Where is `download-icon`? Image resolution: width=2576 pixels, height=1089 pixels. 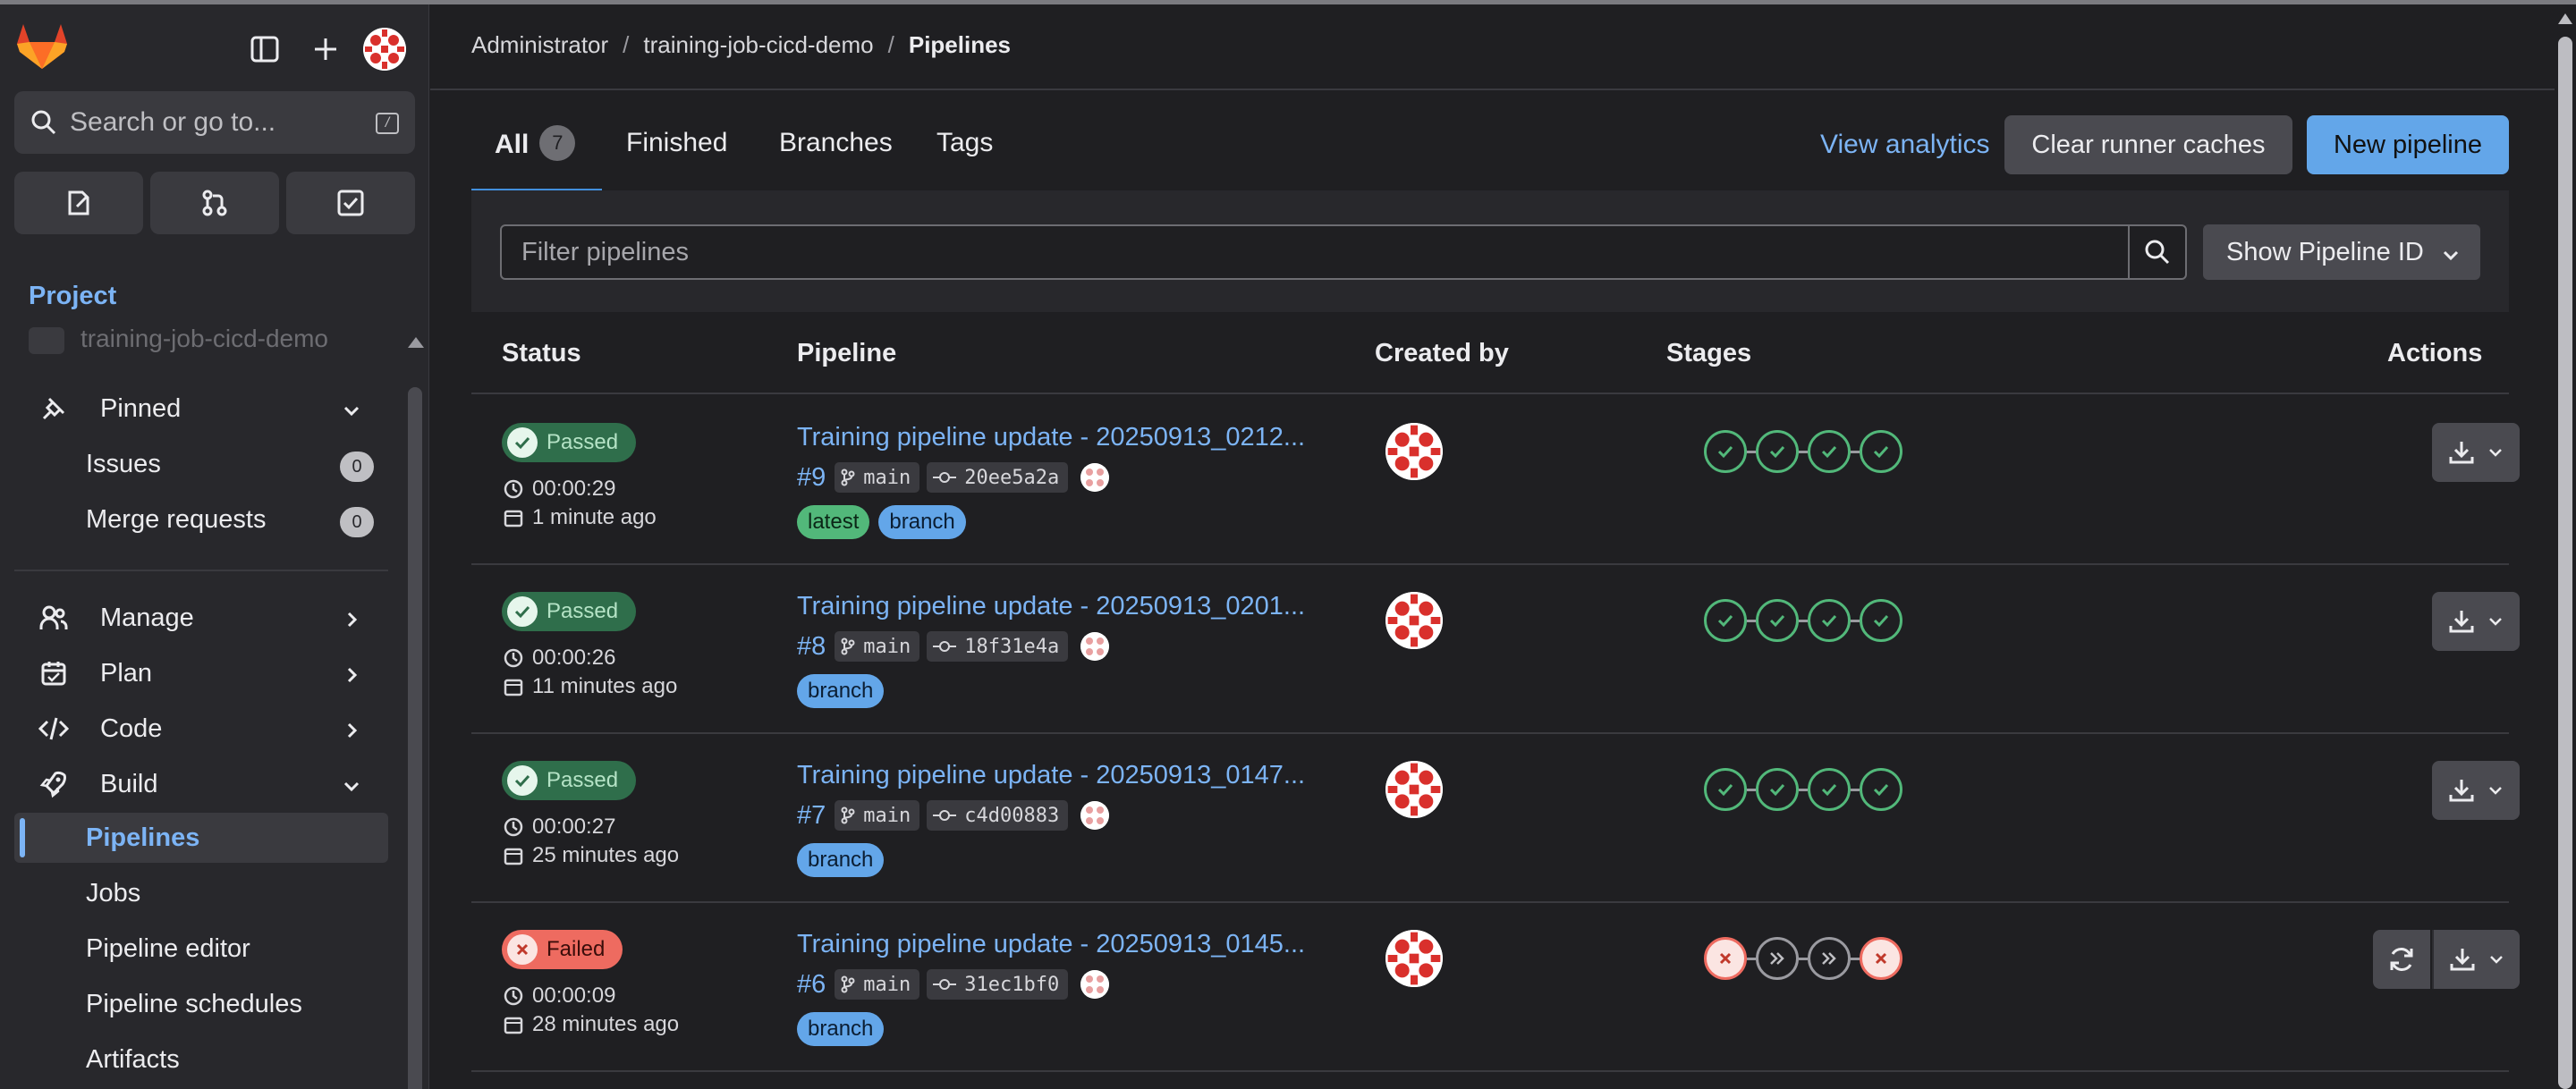
download-icon is located at coordinates (2462, 960).